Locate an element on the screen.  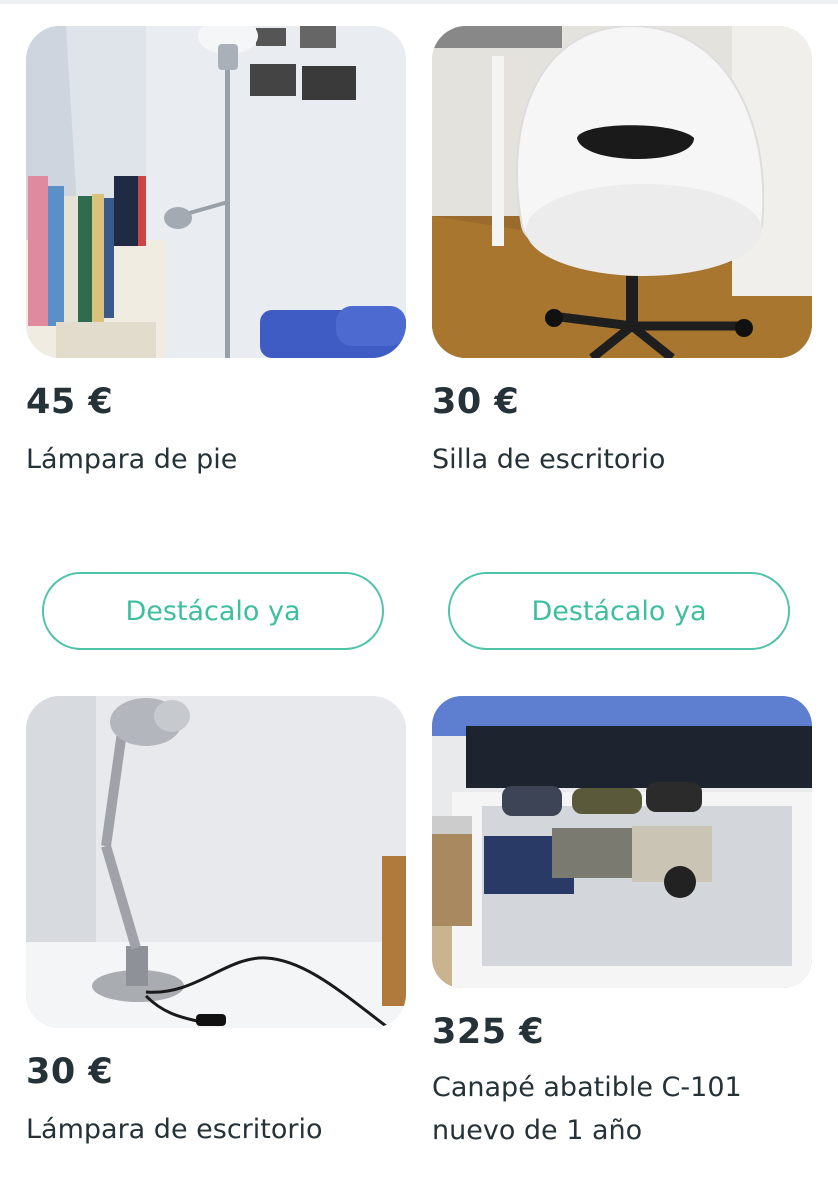
listing-title: Lámpara de escritorio is located at coordinates (174, 1129).